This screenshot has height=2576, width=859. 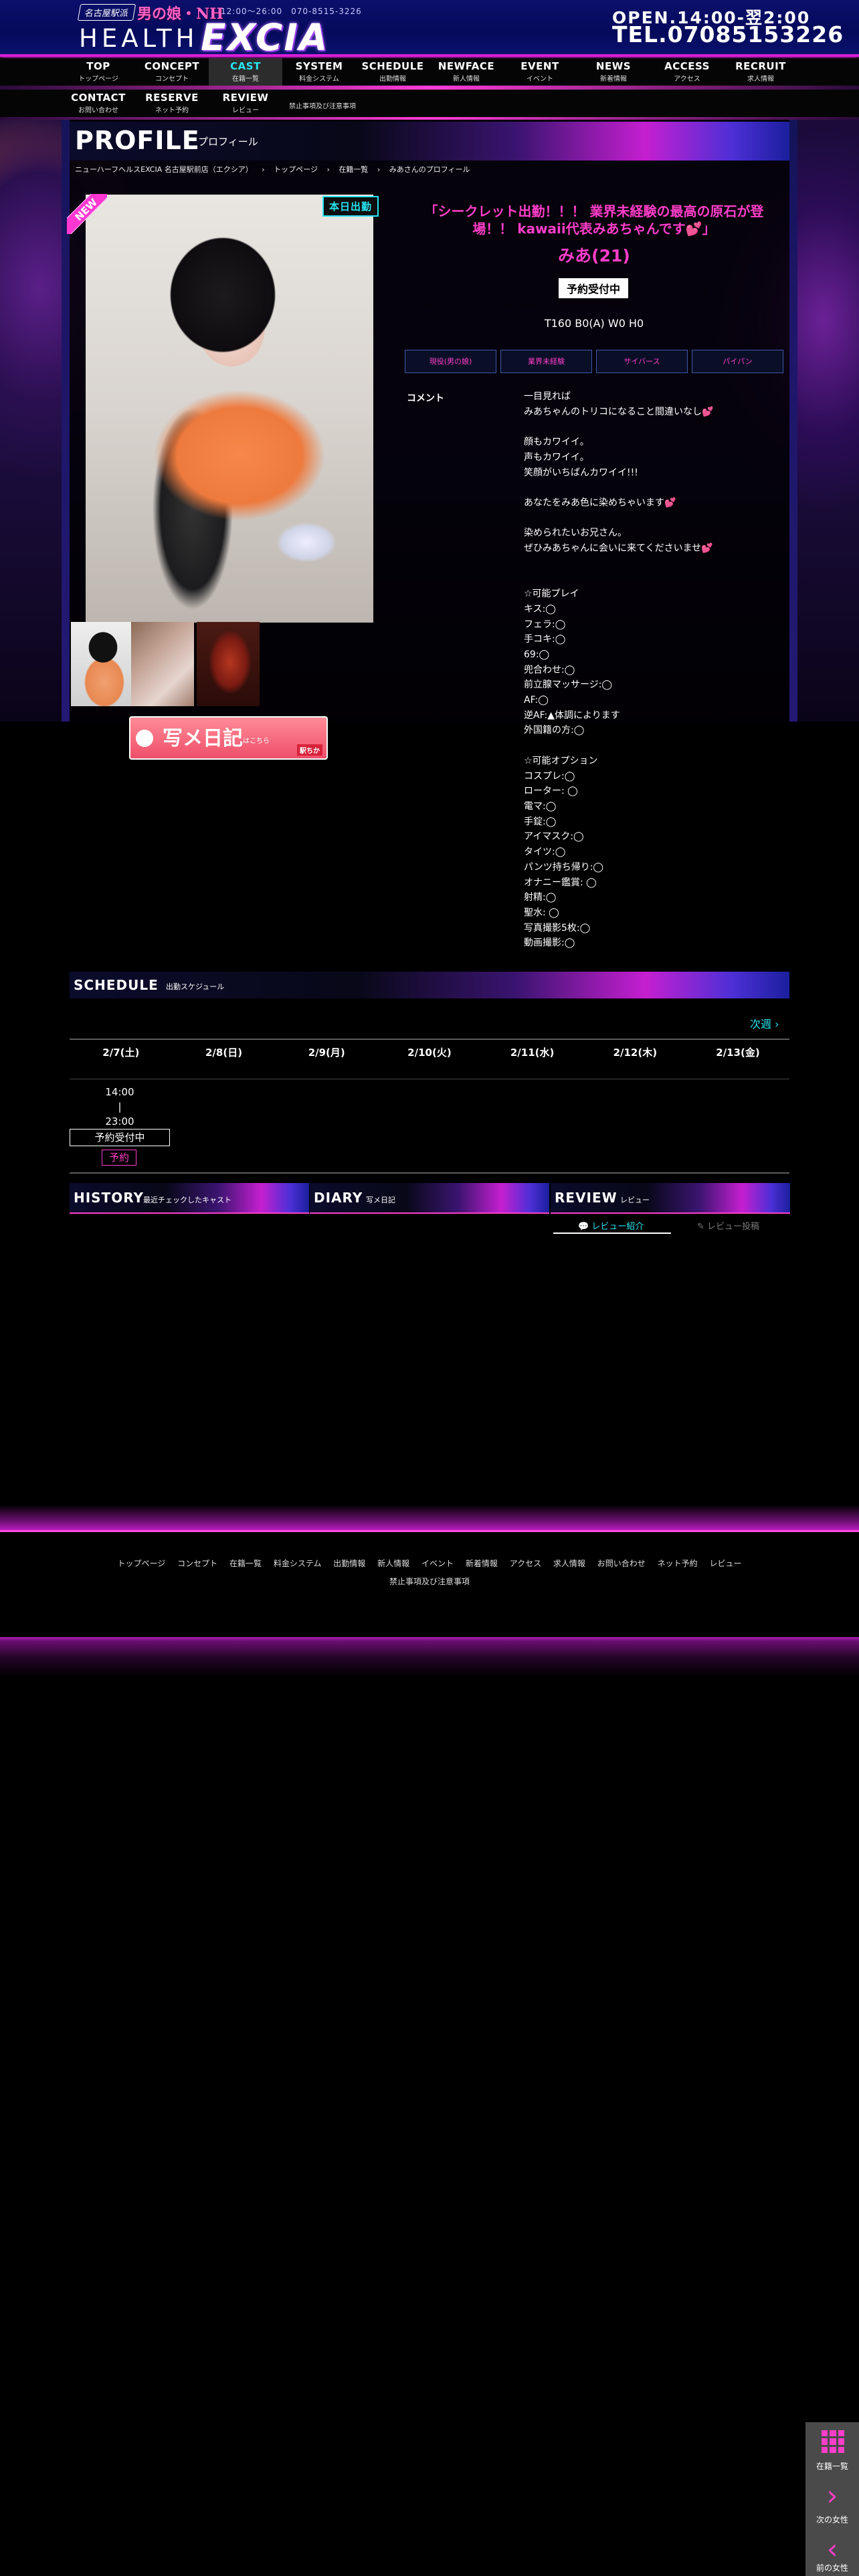 I want to click on nav-top: TOP トップページ, so click(x=98, y=72).